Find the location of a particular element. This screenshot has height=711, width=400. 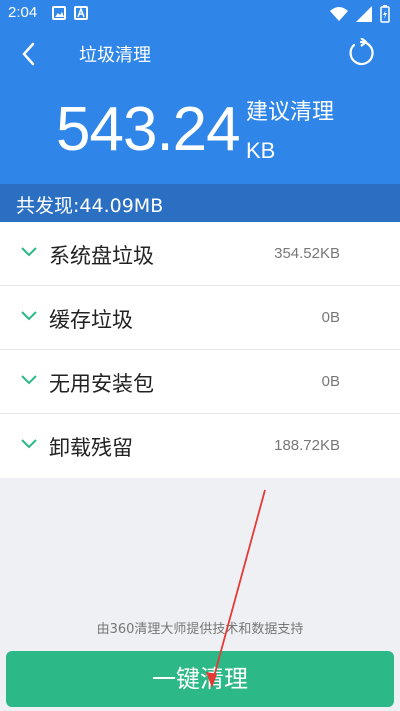

wifi-icon is located at coordinates (339, 14).